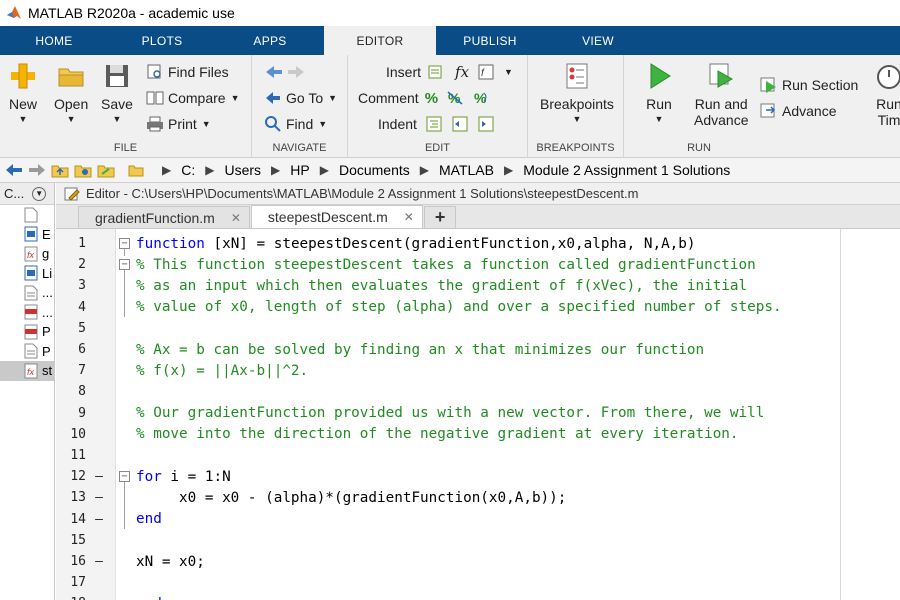  Describe the element at coordinates (478, 328) in the screenshot. I see `code-line: 5` at that location.